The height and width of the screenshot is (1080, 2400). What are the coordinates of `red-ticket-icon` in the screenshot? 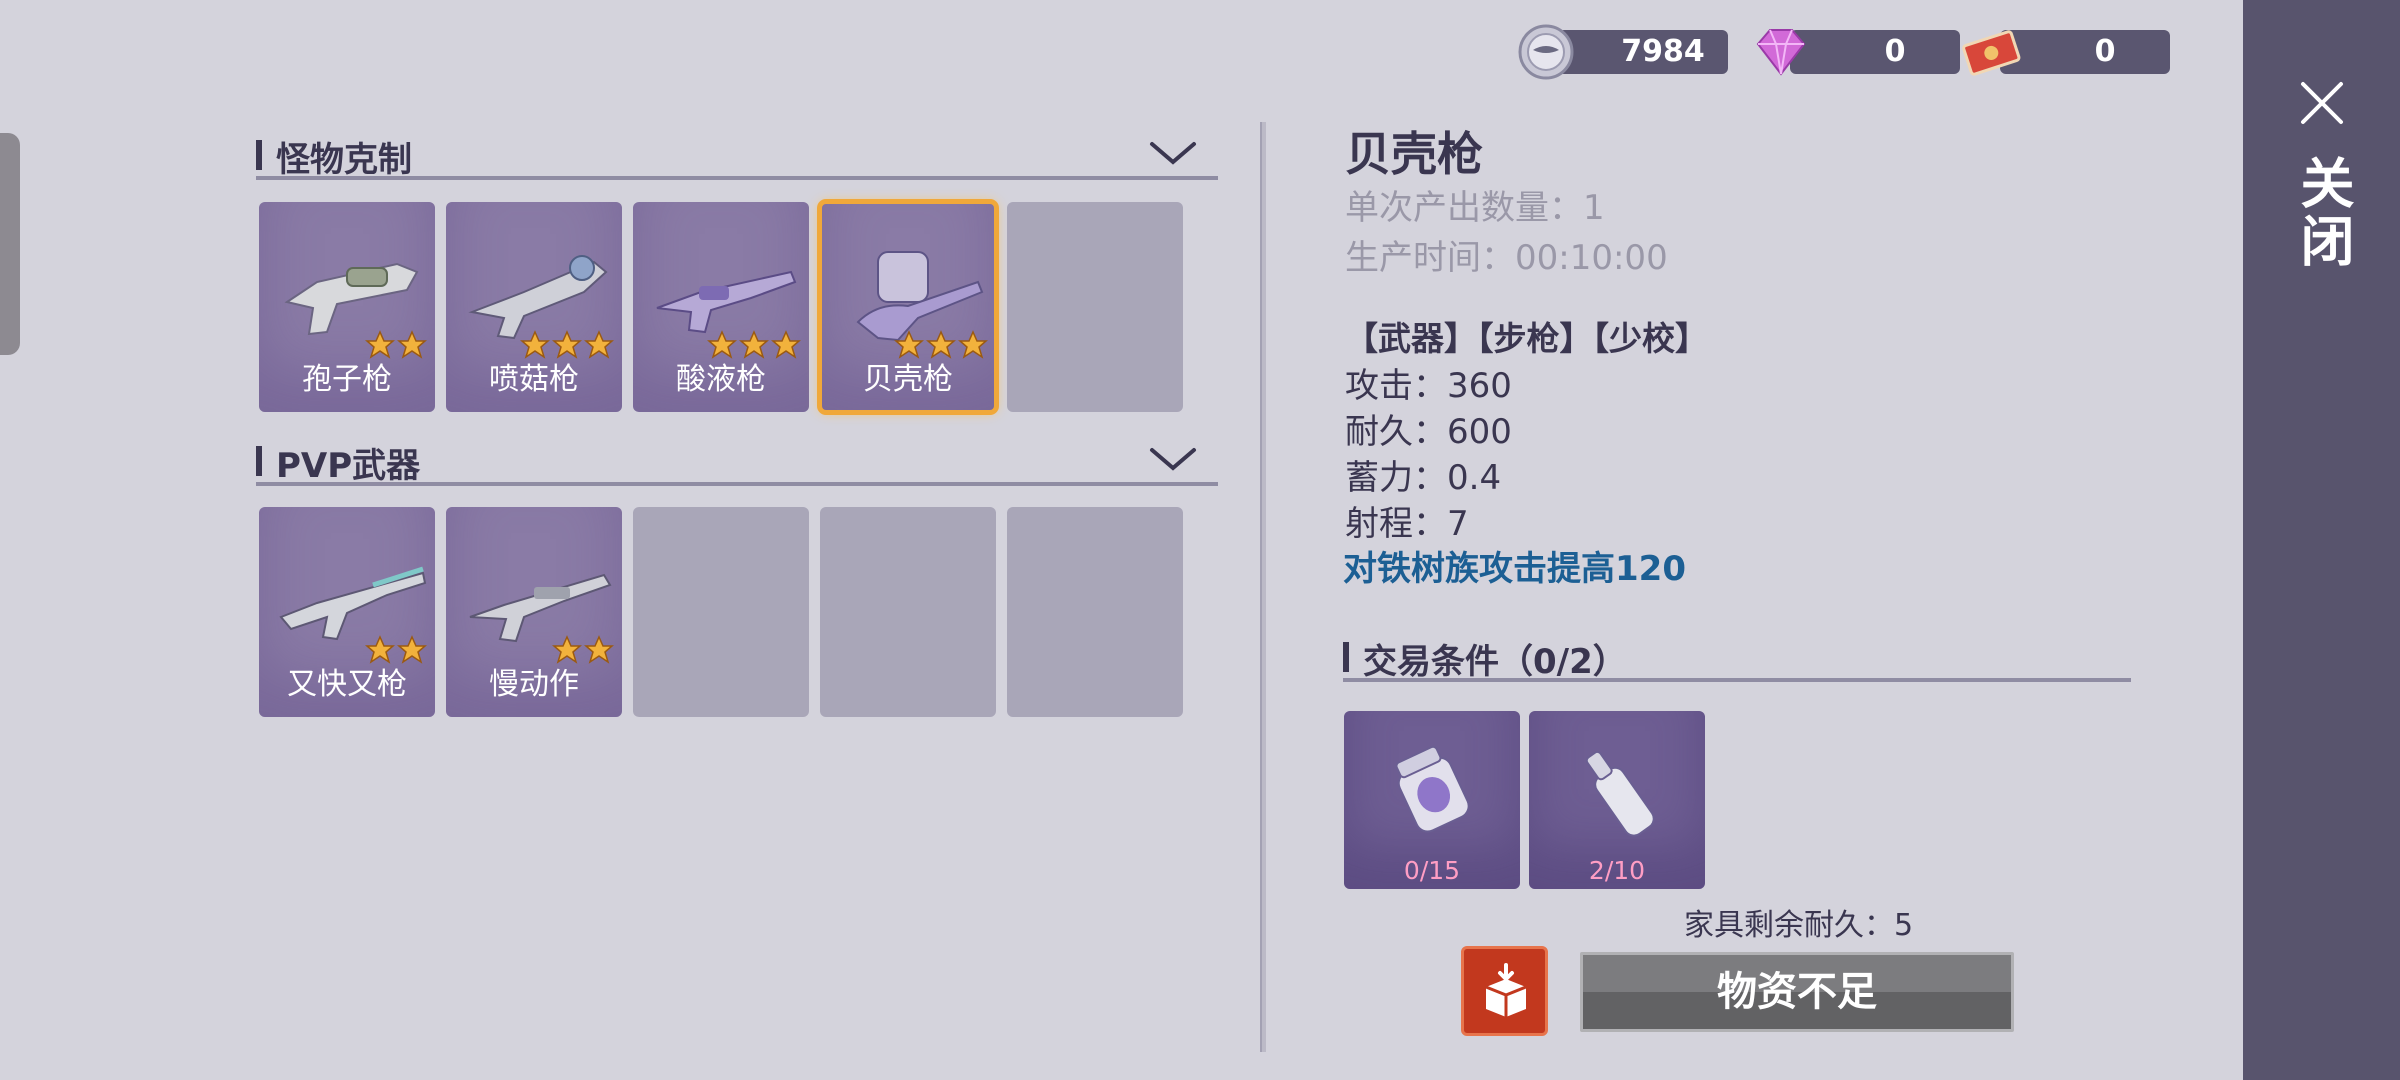 It's located at (1991, 53).